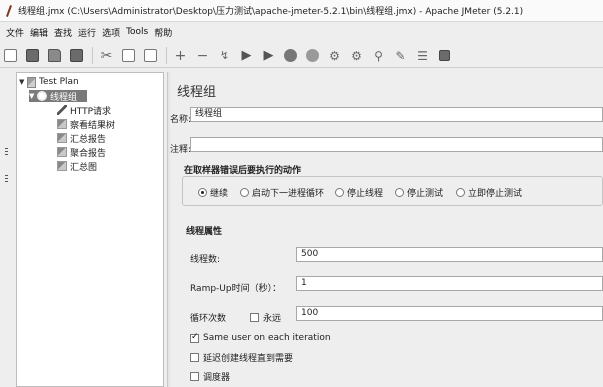 Image resolution: width=603 pixels, height=387 pixels. I want to click on scheduler-checkbox: 调度器, so click(210, 376).